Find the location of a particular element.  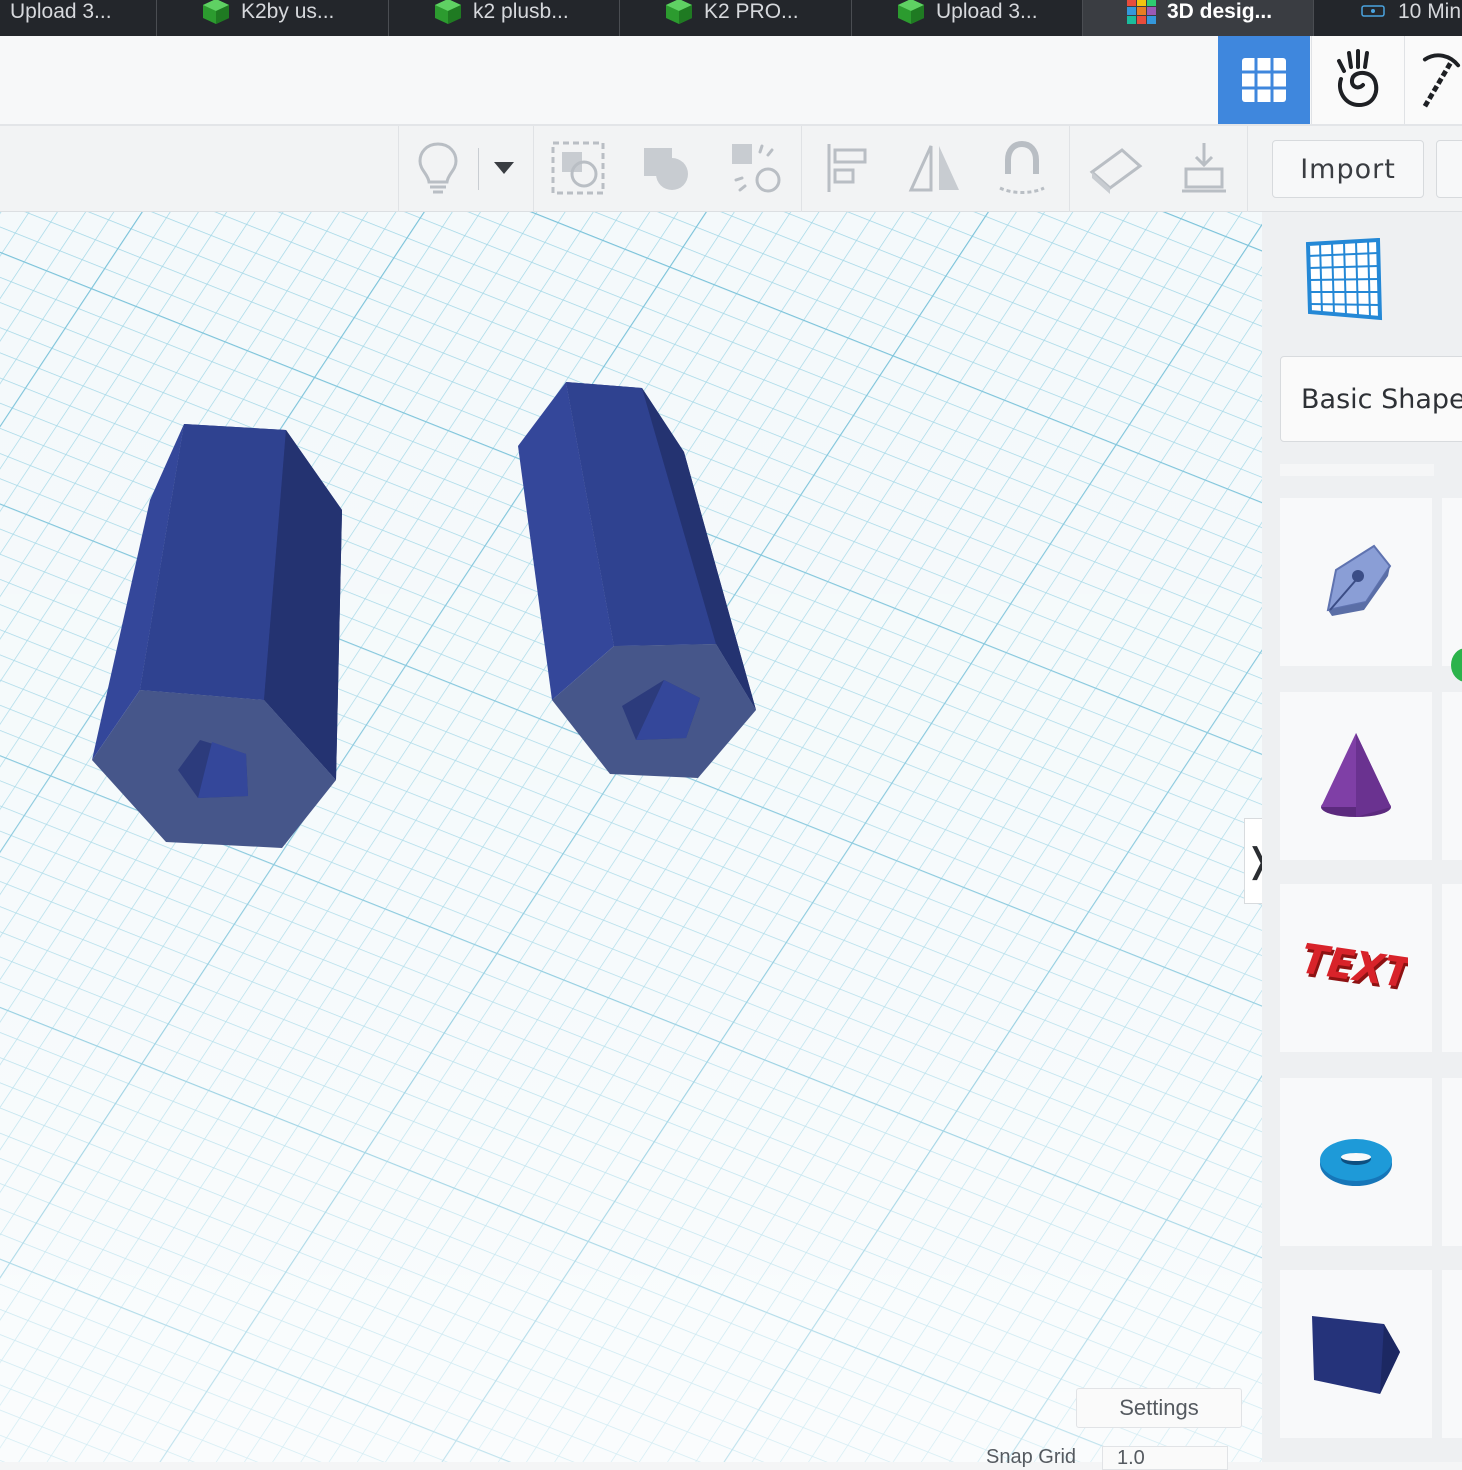

snap-grid-label: Snap Grid is located at coordinates (1031, 1457).